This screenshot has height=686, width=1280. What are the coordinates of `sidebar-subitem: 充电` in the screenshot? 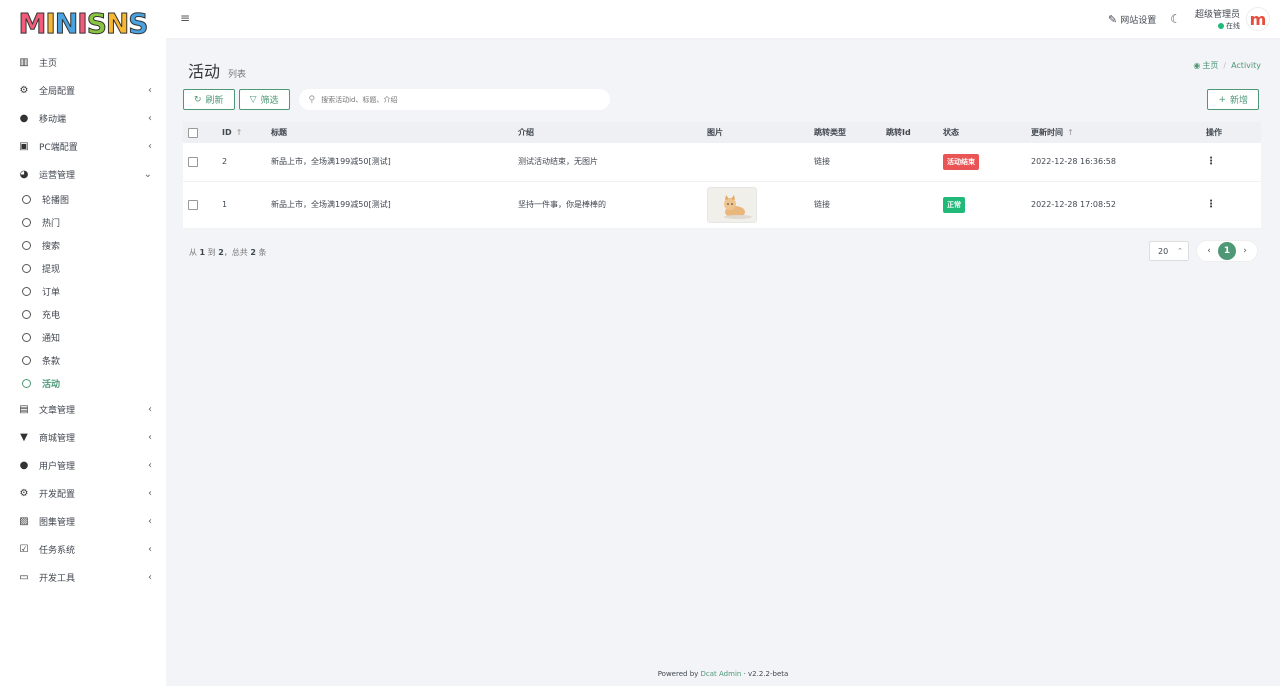 It's located at (83, 314).